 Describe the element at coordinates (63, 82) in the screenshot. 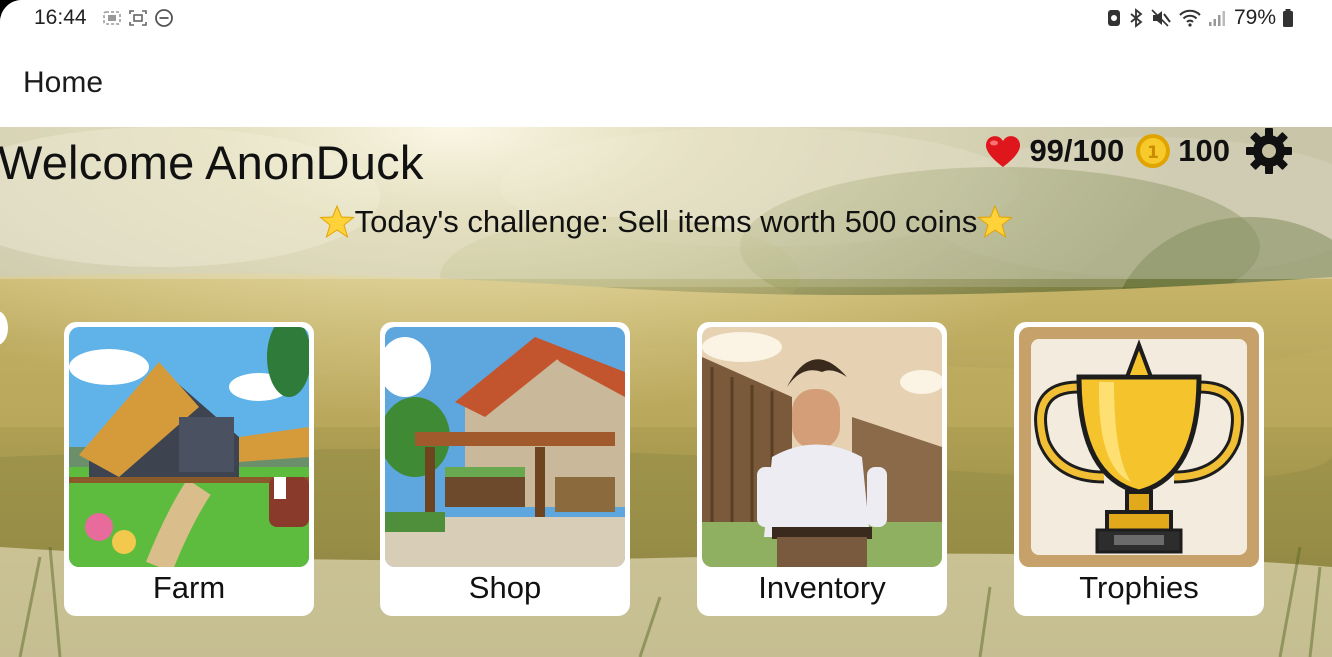

I see `app-bar-title: Home` at that location.